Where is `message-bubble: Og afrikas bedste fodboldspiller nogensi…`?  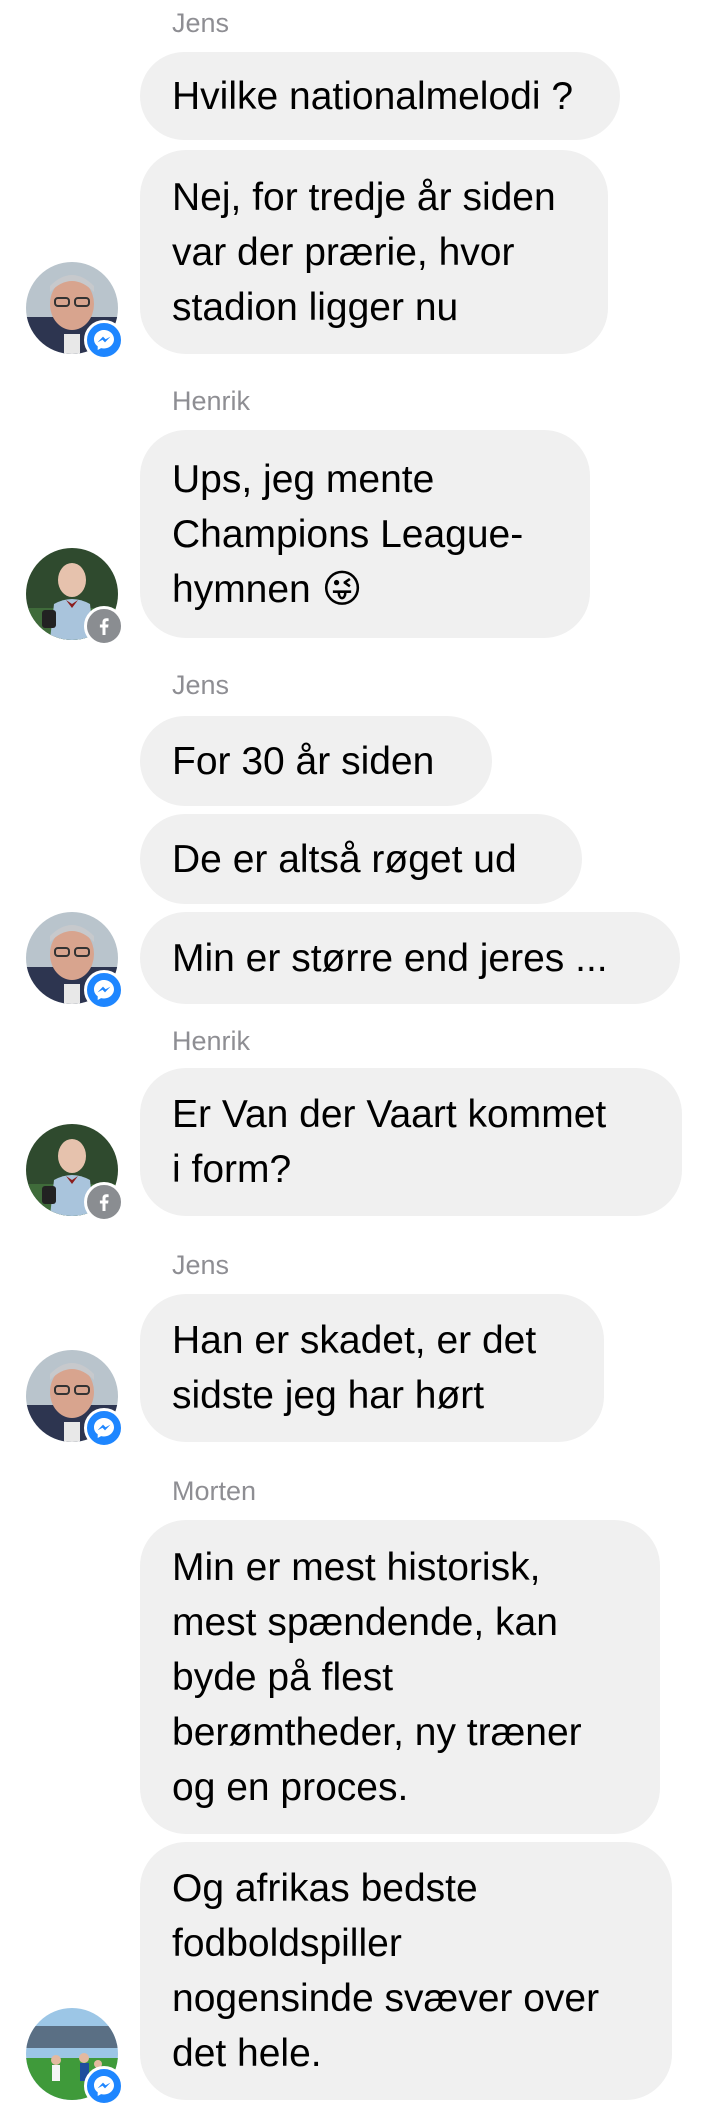 message-bubble: Og afrikas bedste fodboldspiller nogensi… is located at coordinates (406, 1971).